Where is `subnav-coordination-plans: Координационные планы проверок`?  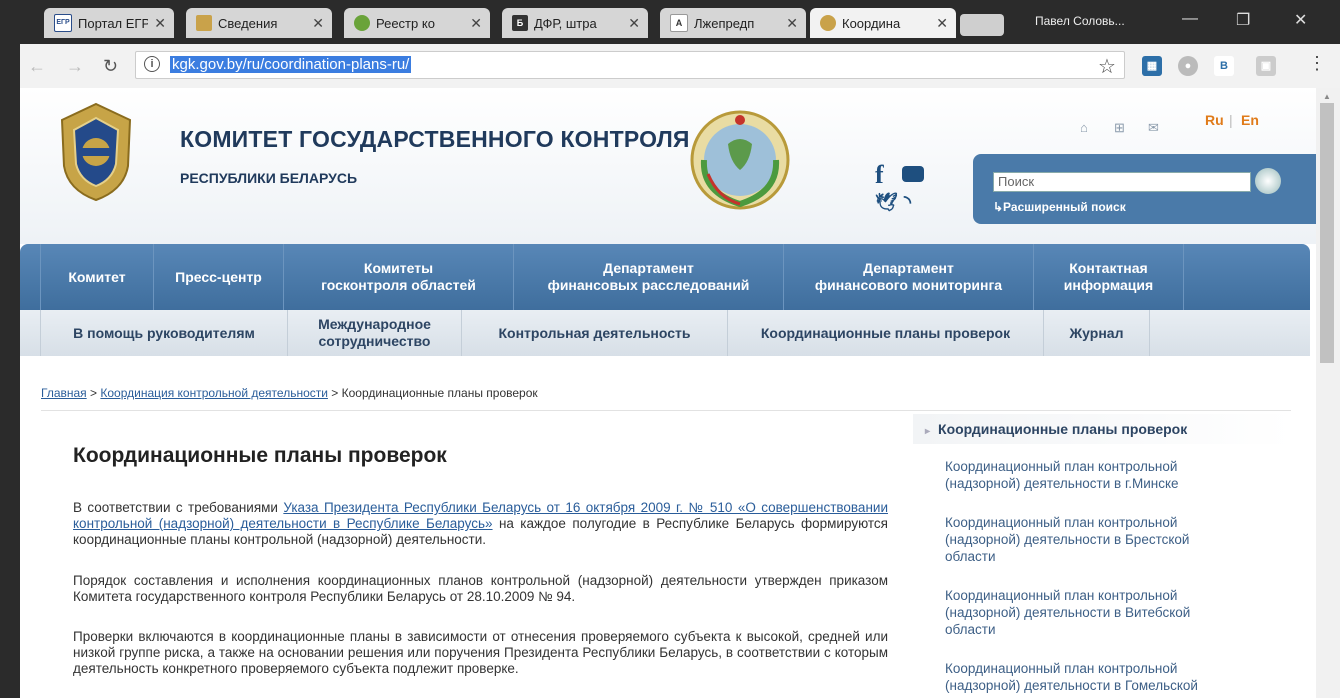
subnav-coordination-plans: Координационные планы проверок is located at coordinates (886, 333).